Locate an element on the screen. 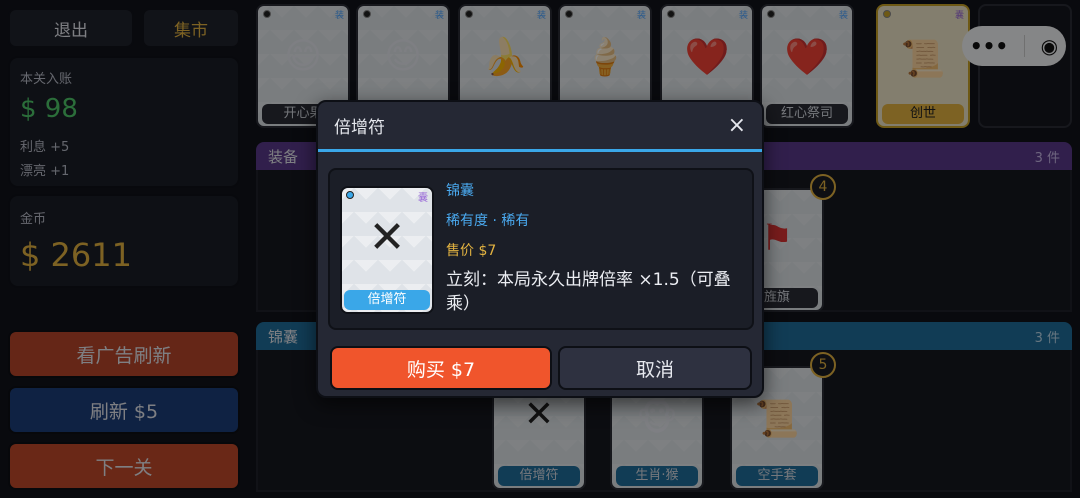 The height and width of the screenshot is (498, 1080). buy-button: 购买 $7 is located at coordinates (441, 368).